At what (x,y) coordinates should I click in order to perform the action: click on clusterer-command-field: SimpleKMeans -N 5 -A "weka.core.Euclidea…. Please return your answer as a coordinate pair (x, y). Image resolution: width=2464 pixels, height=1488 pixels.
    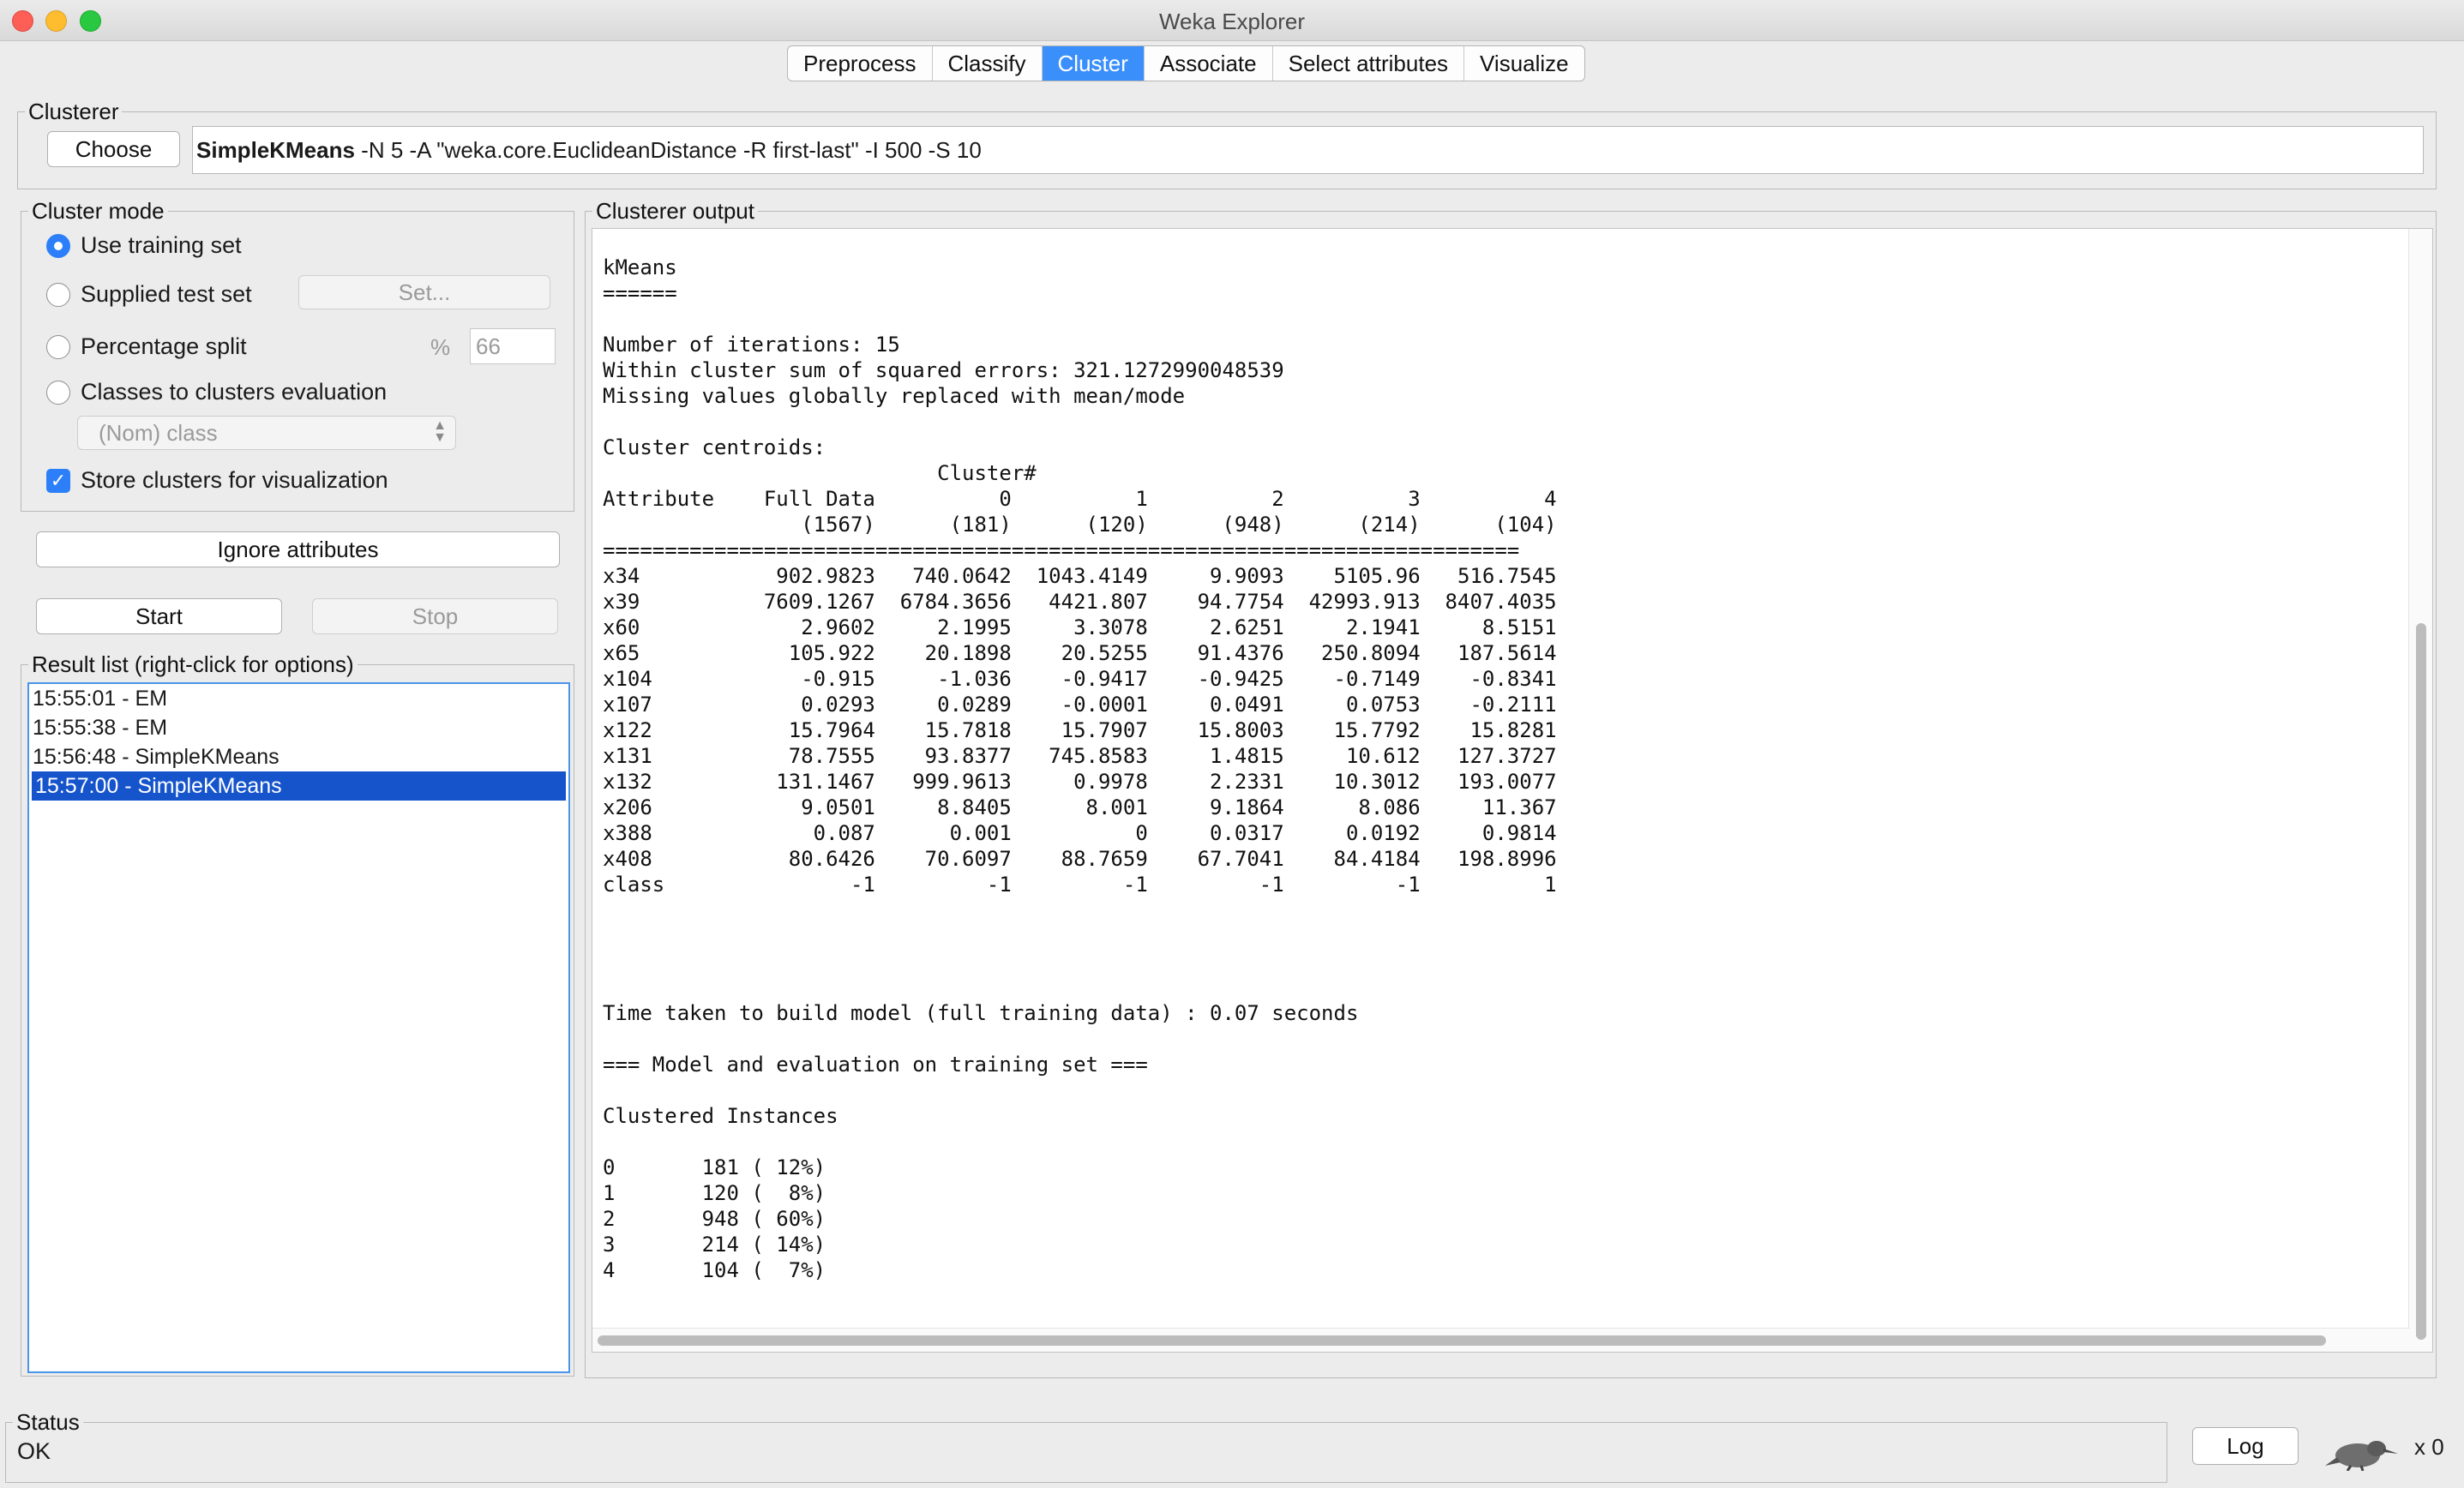
    Looking at the image, I should click on (1308, 150).